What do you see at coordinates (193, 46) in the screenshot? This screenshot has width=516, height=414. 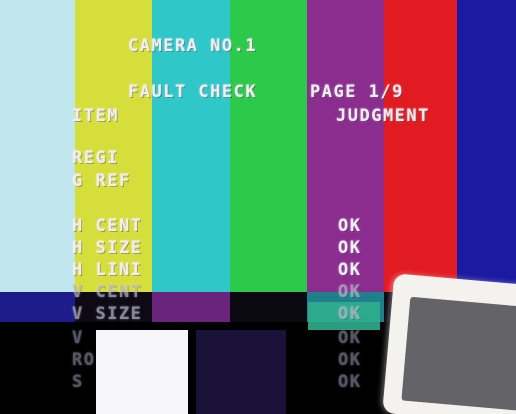 I see `camera-number: CAMERA NO.1` at bounding box center [193, 46].